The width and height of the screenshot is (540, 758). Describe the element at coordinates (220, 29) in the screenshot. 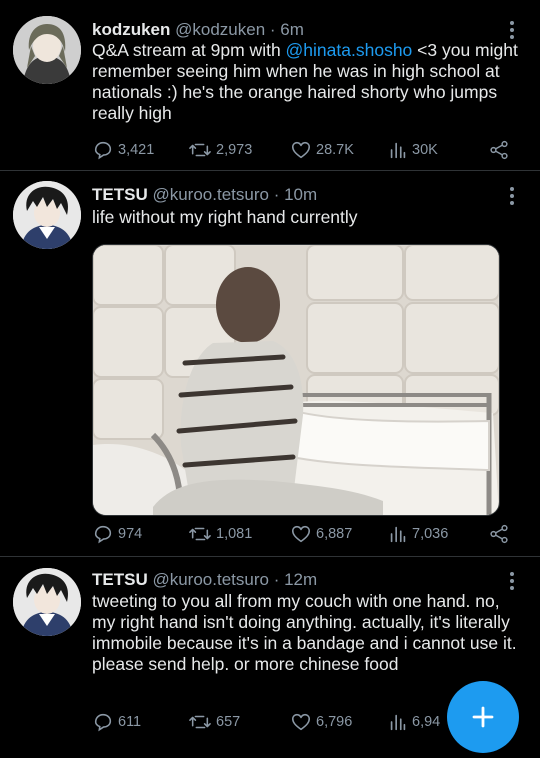

I see `handle: @kodzuken` at that location.